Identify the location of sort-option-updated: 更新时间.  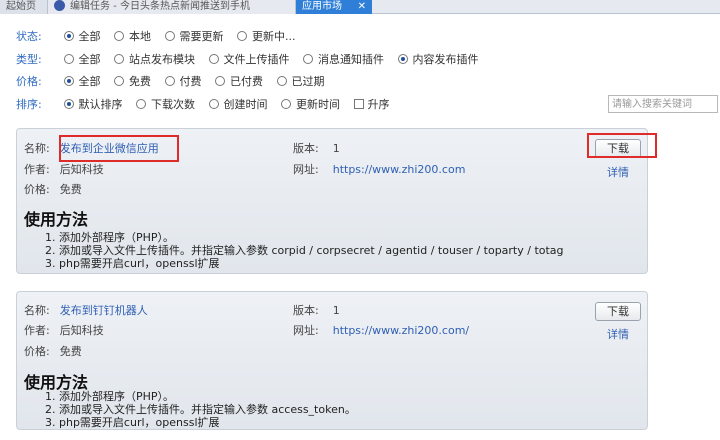
(310, 105).